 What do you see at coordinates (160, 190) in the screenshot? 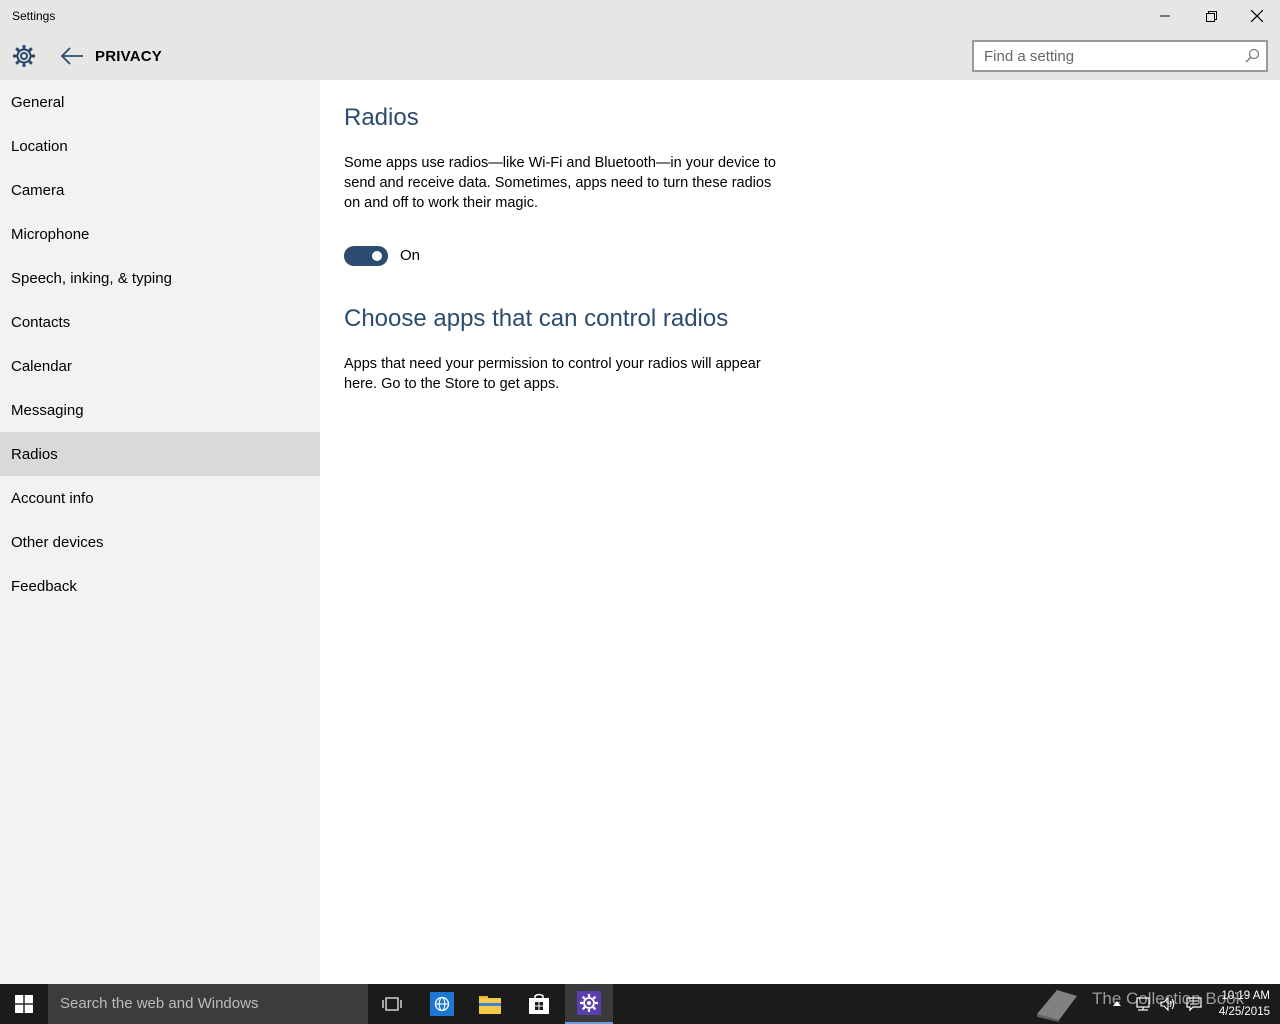
I see `sidebar-item-camera: Camera` at bounding box center [160, 190].